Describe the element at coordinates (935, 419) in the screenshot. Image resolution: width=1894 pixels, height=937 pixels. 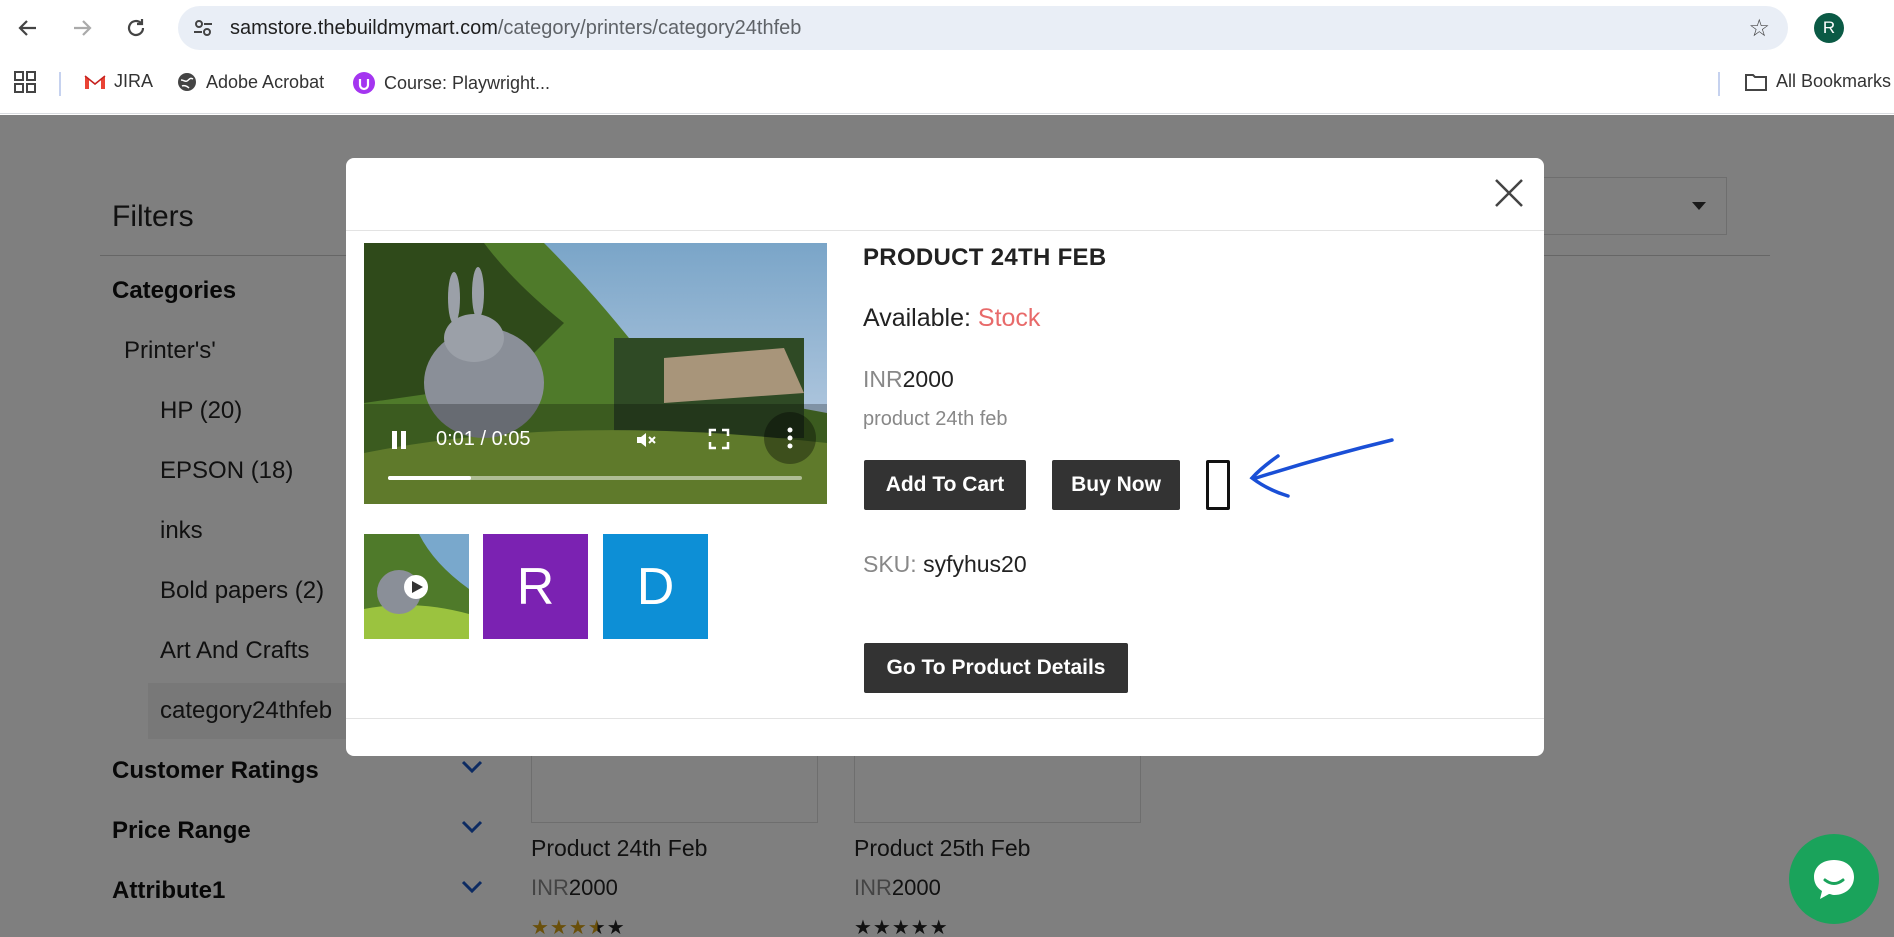
I see `product-description: product 24th feb` at that location.